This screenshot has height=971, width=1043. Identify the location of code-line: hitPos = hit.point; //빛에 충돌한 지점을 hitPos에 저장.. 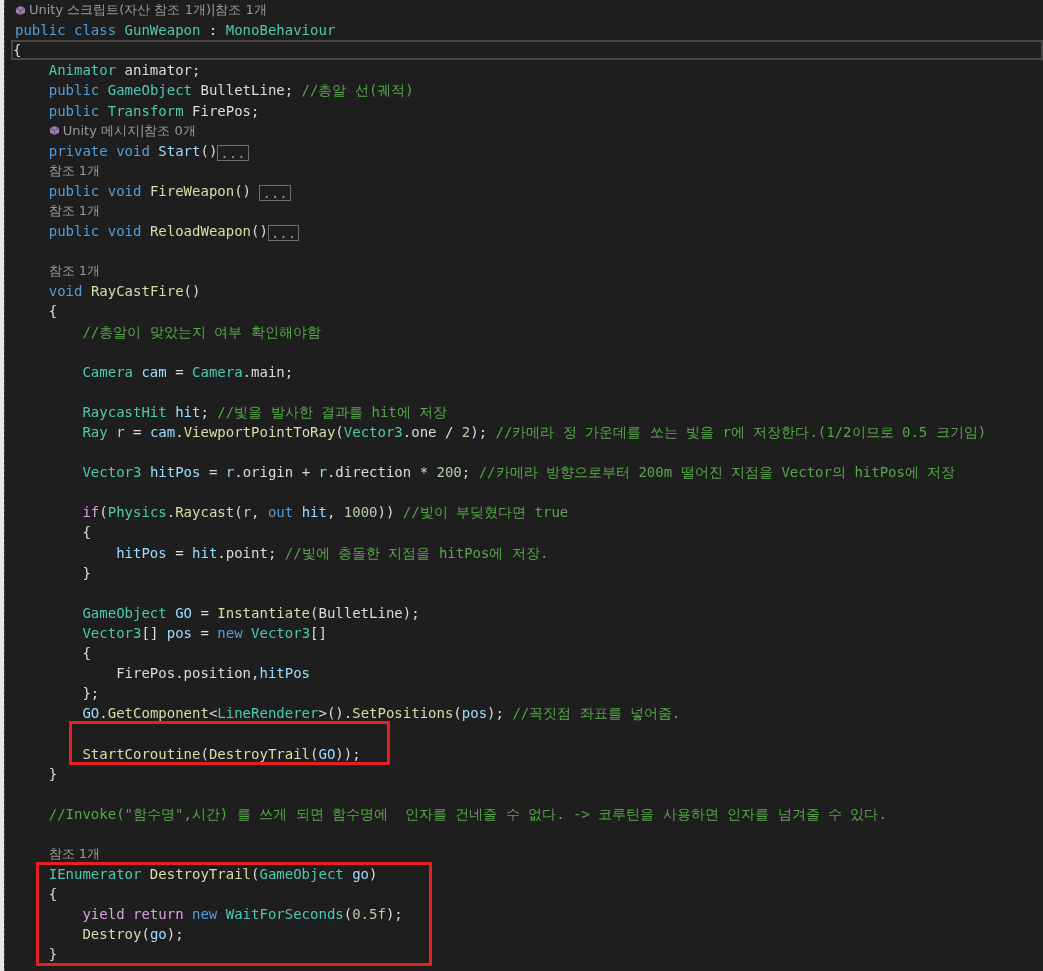
(332, 552).